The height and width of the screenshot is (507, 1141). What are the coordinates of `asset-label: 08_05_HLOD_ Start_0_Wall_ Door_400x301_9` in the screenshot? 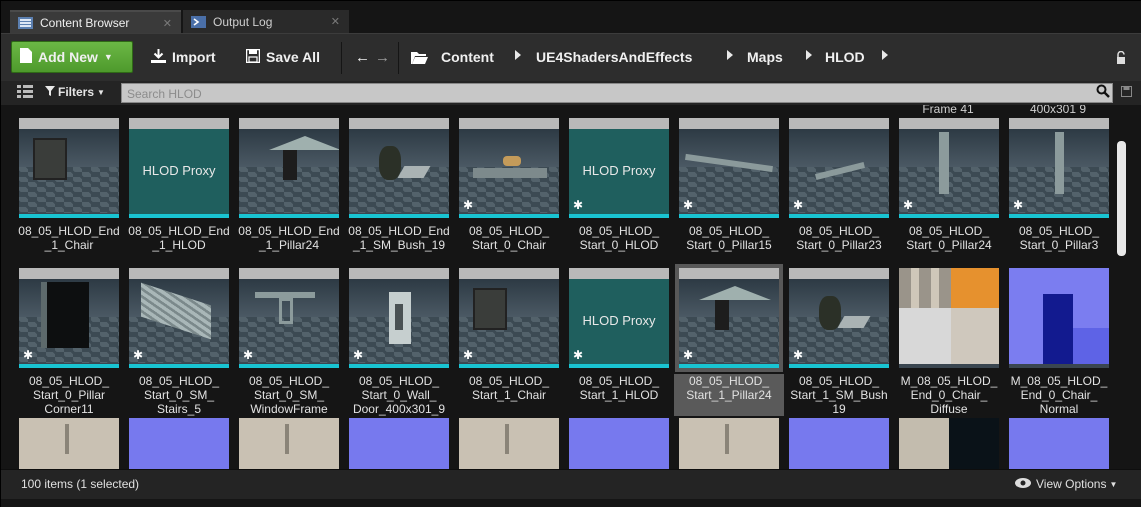 It's located at (399, 395).